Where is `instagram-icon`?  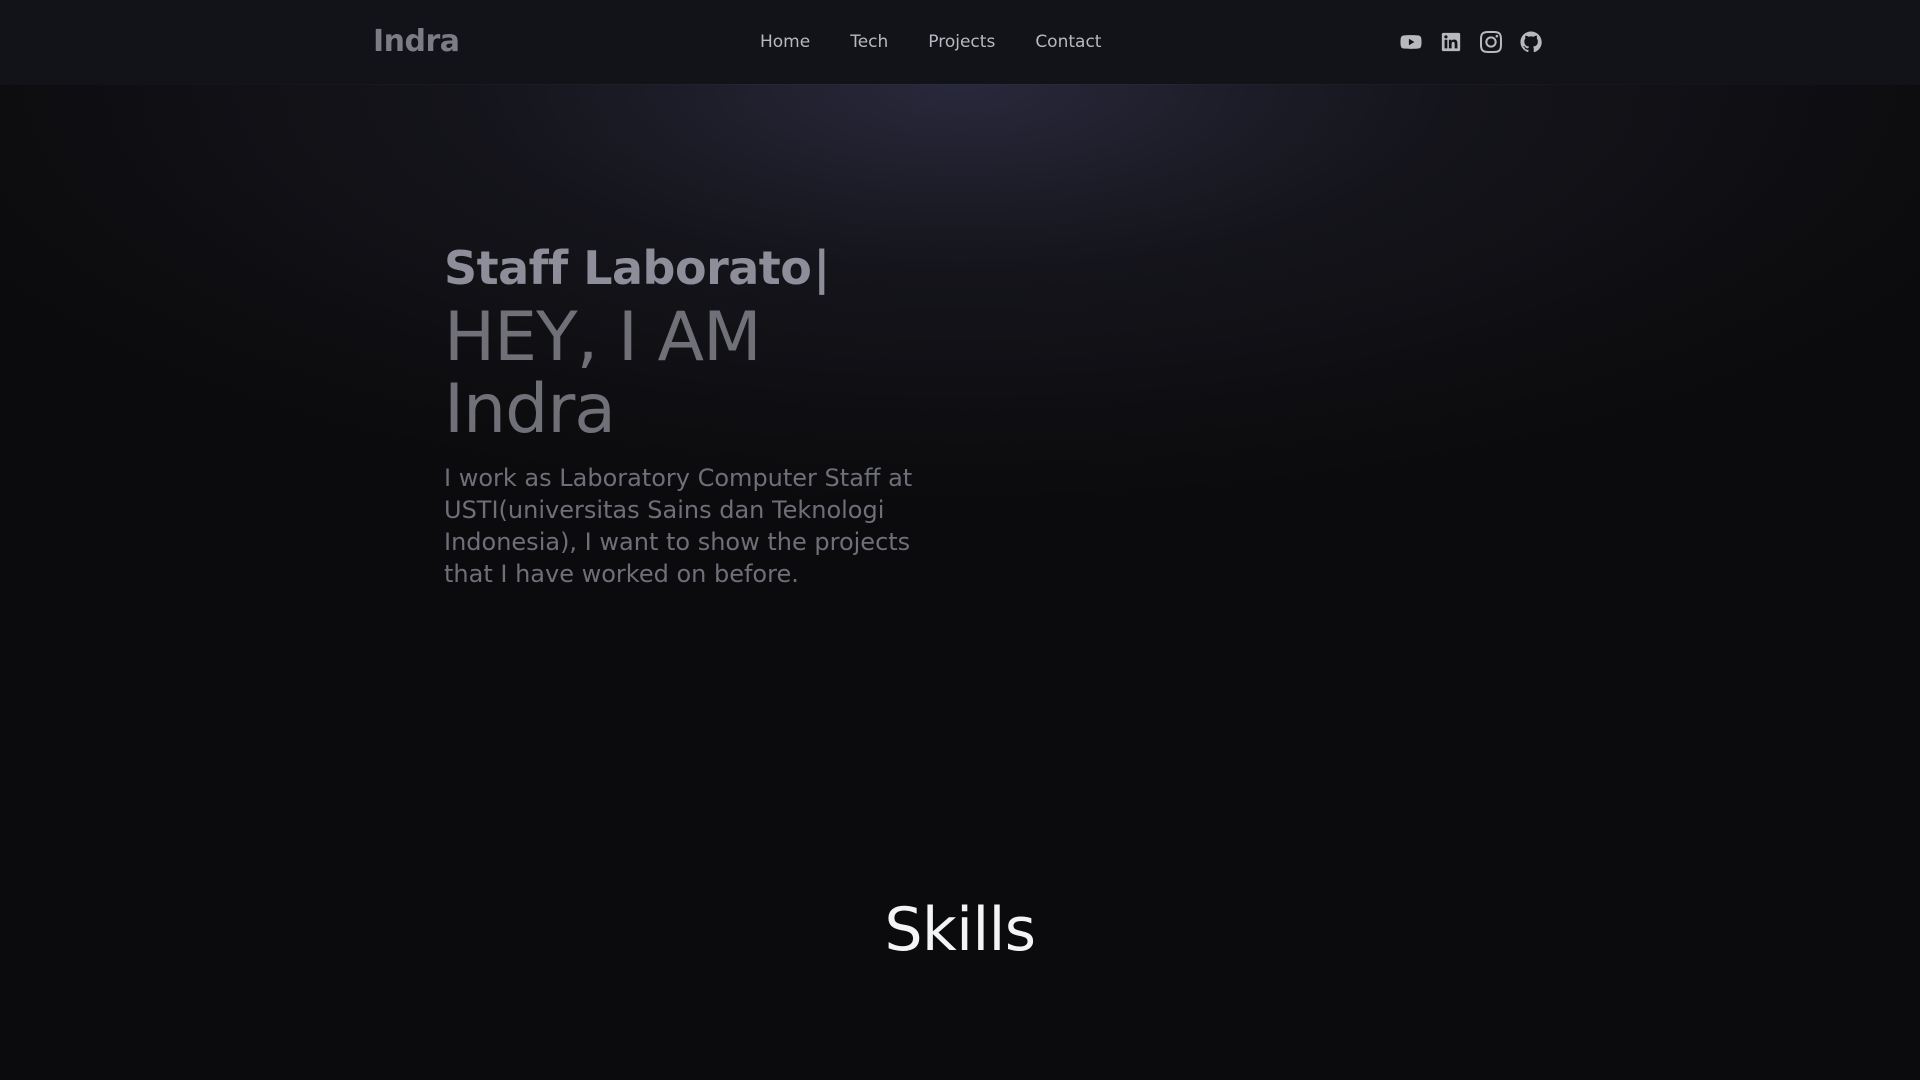 instagram-icon is located at coordinates (1491, 42).